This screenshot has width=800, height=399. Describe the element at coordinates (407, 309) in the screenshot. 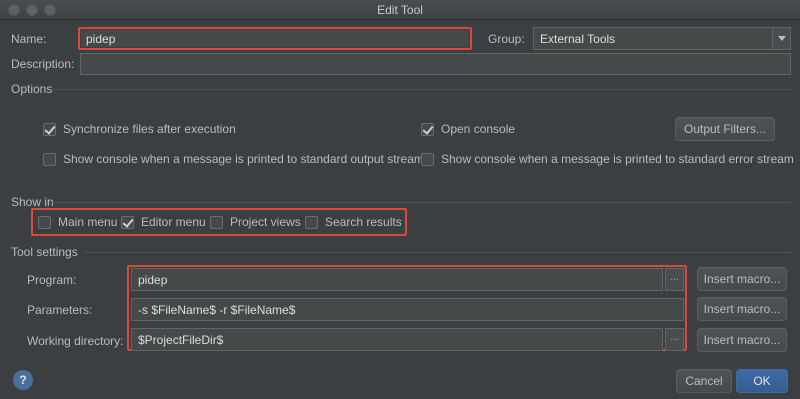

I see `parameters-input` at that location.